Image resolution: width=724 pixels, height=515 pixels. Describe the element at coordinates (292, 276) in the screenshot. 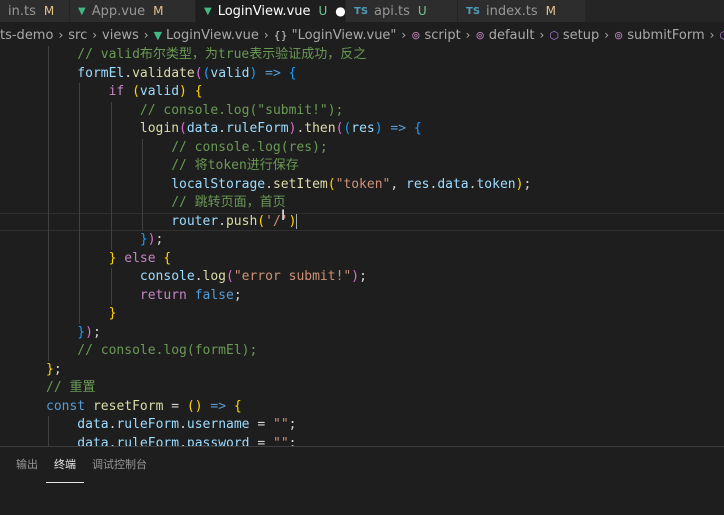

I see `code-token: "error submit!"` at that location.